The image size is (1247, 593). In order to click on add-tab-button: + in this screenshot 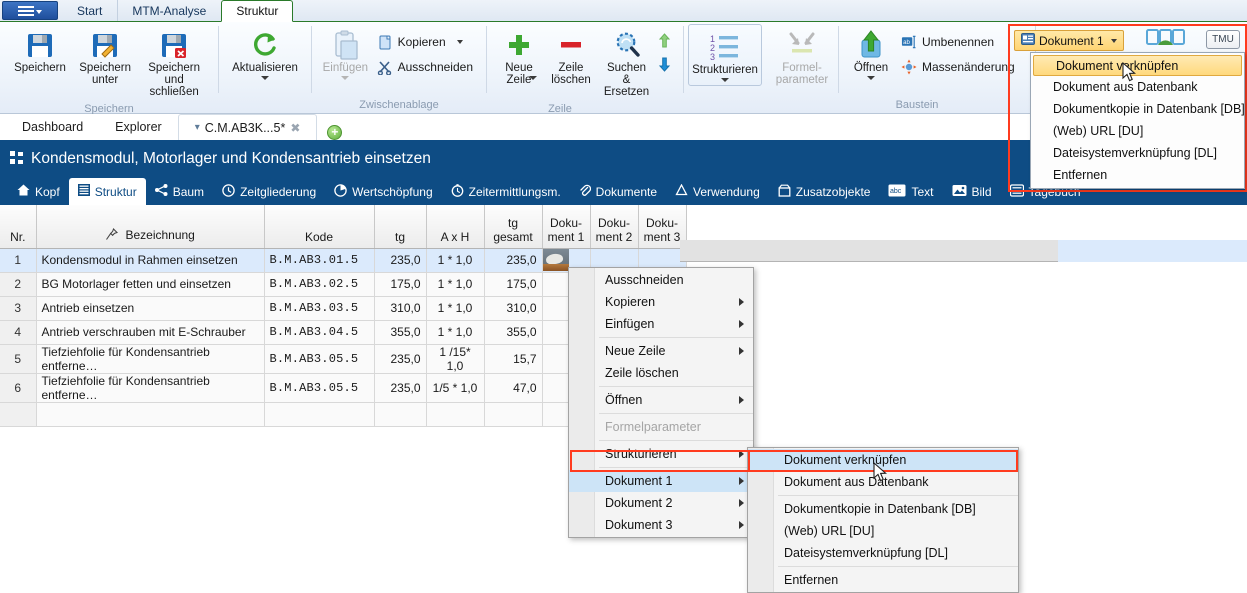, I will do `click(335, 132)`.